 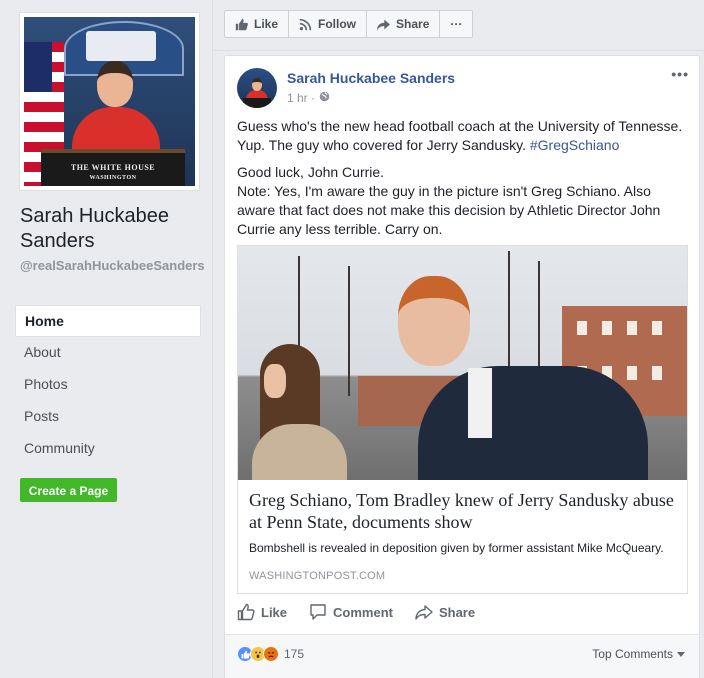 I want to click on profile-picture: THE WHITE HOUSE WASHINGTON, so click(x=109, y=101).